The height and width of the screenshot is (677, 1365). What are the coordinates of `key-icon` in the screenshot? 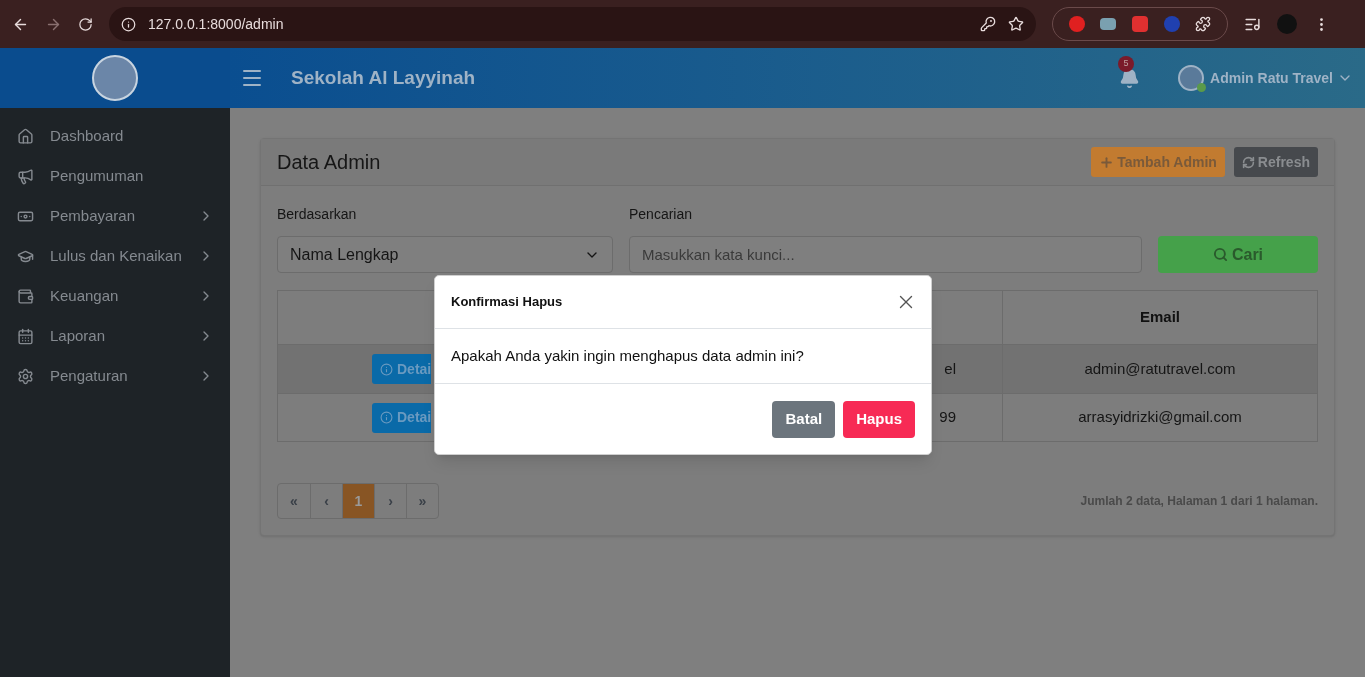 It's located at (988, 24).